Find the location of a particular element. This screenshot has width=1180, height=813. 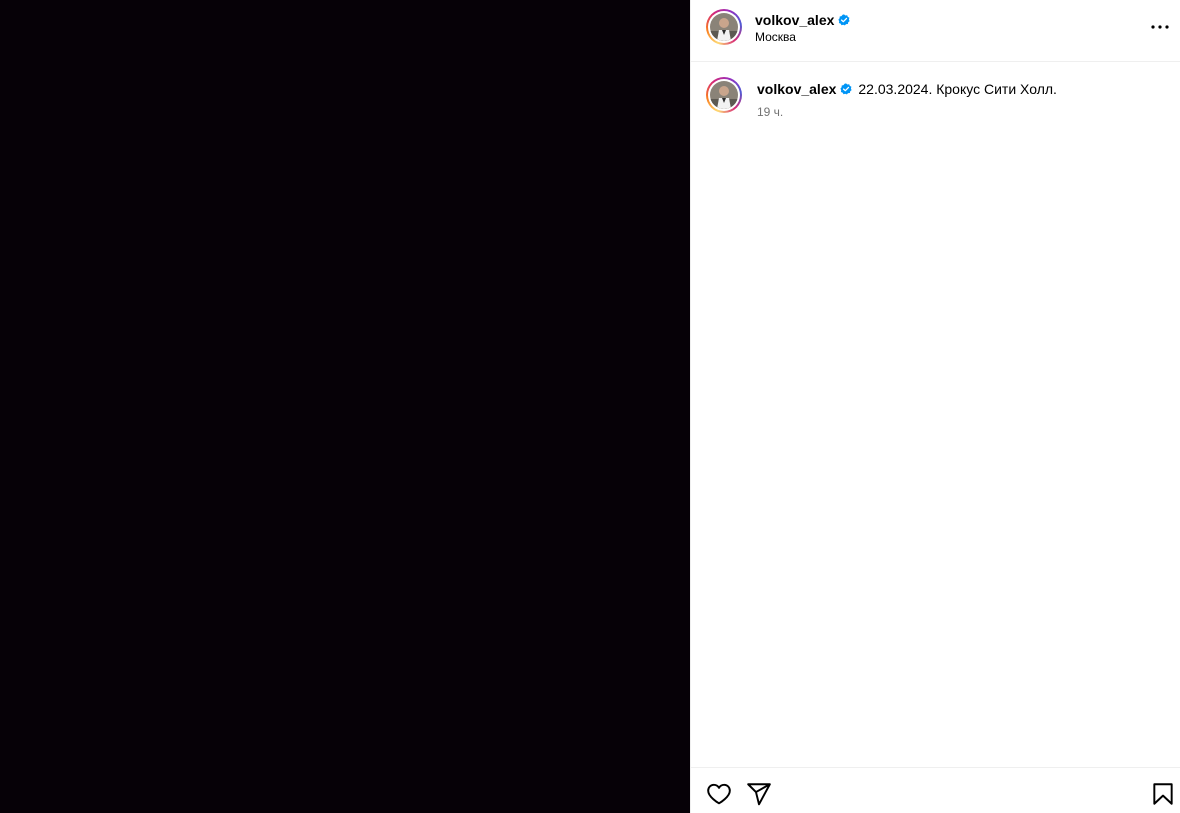

author-avatar is located at coordinates (724, 27).